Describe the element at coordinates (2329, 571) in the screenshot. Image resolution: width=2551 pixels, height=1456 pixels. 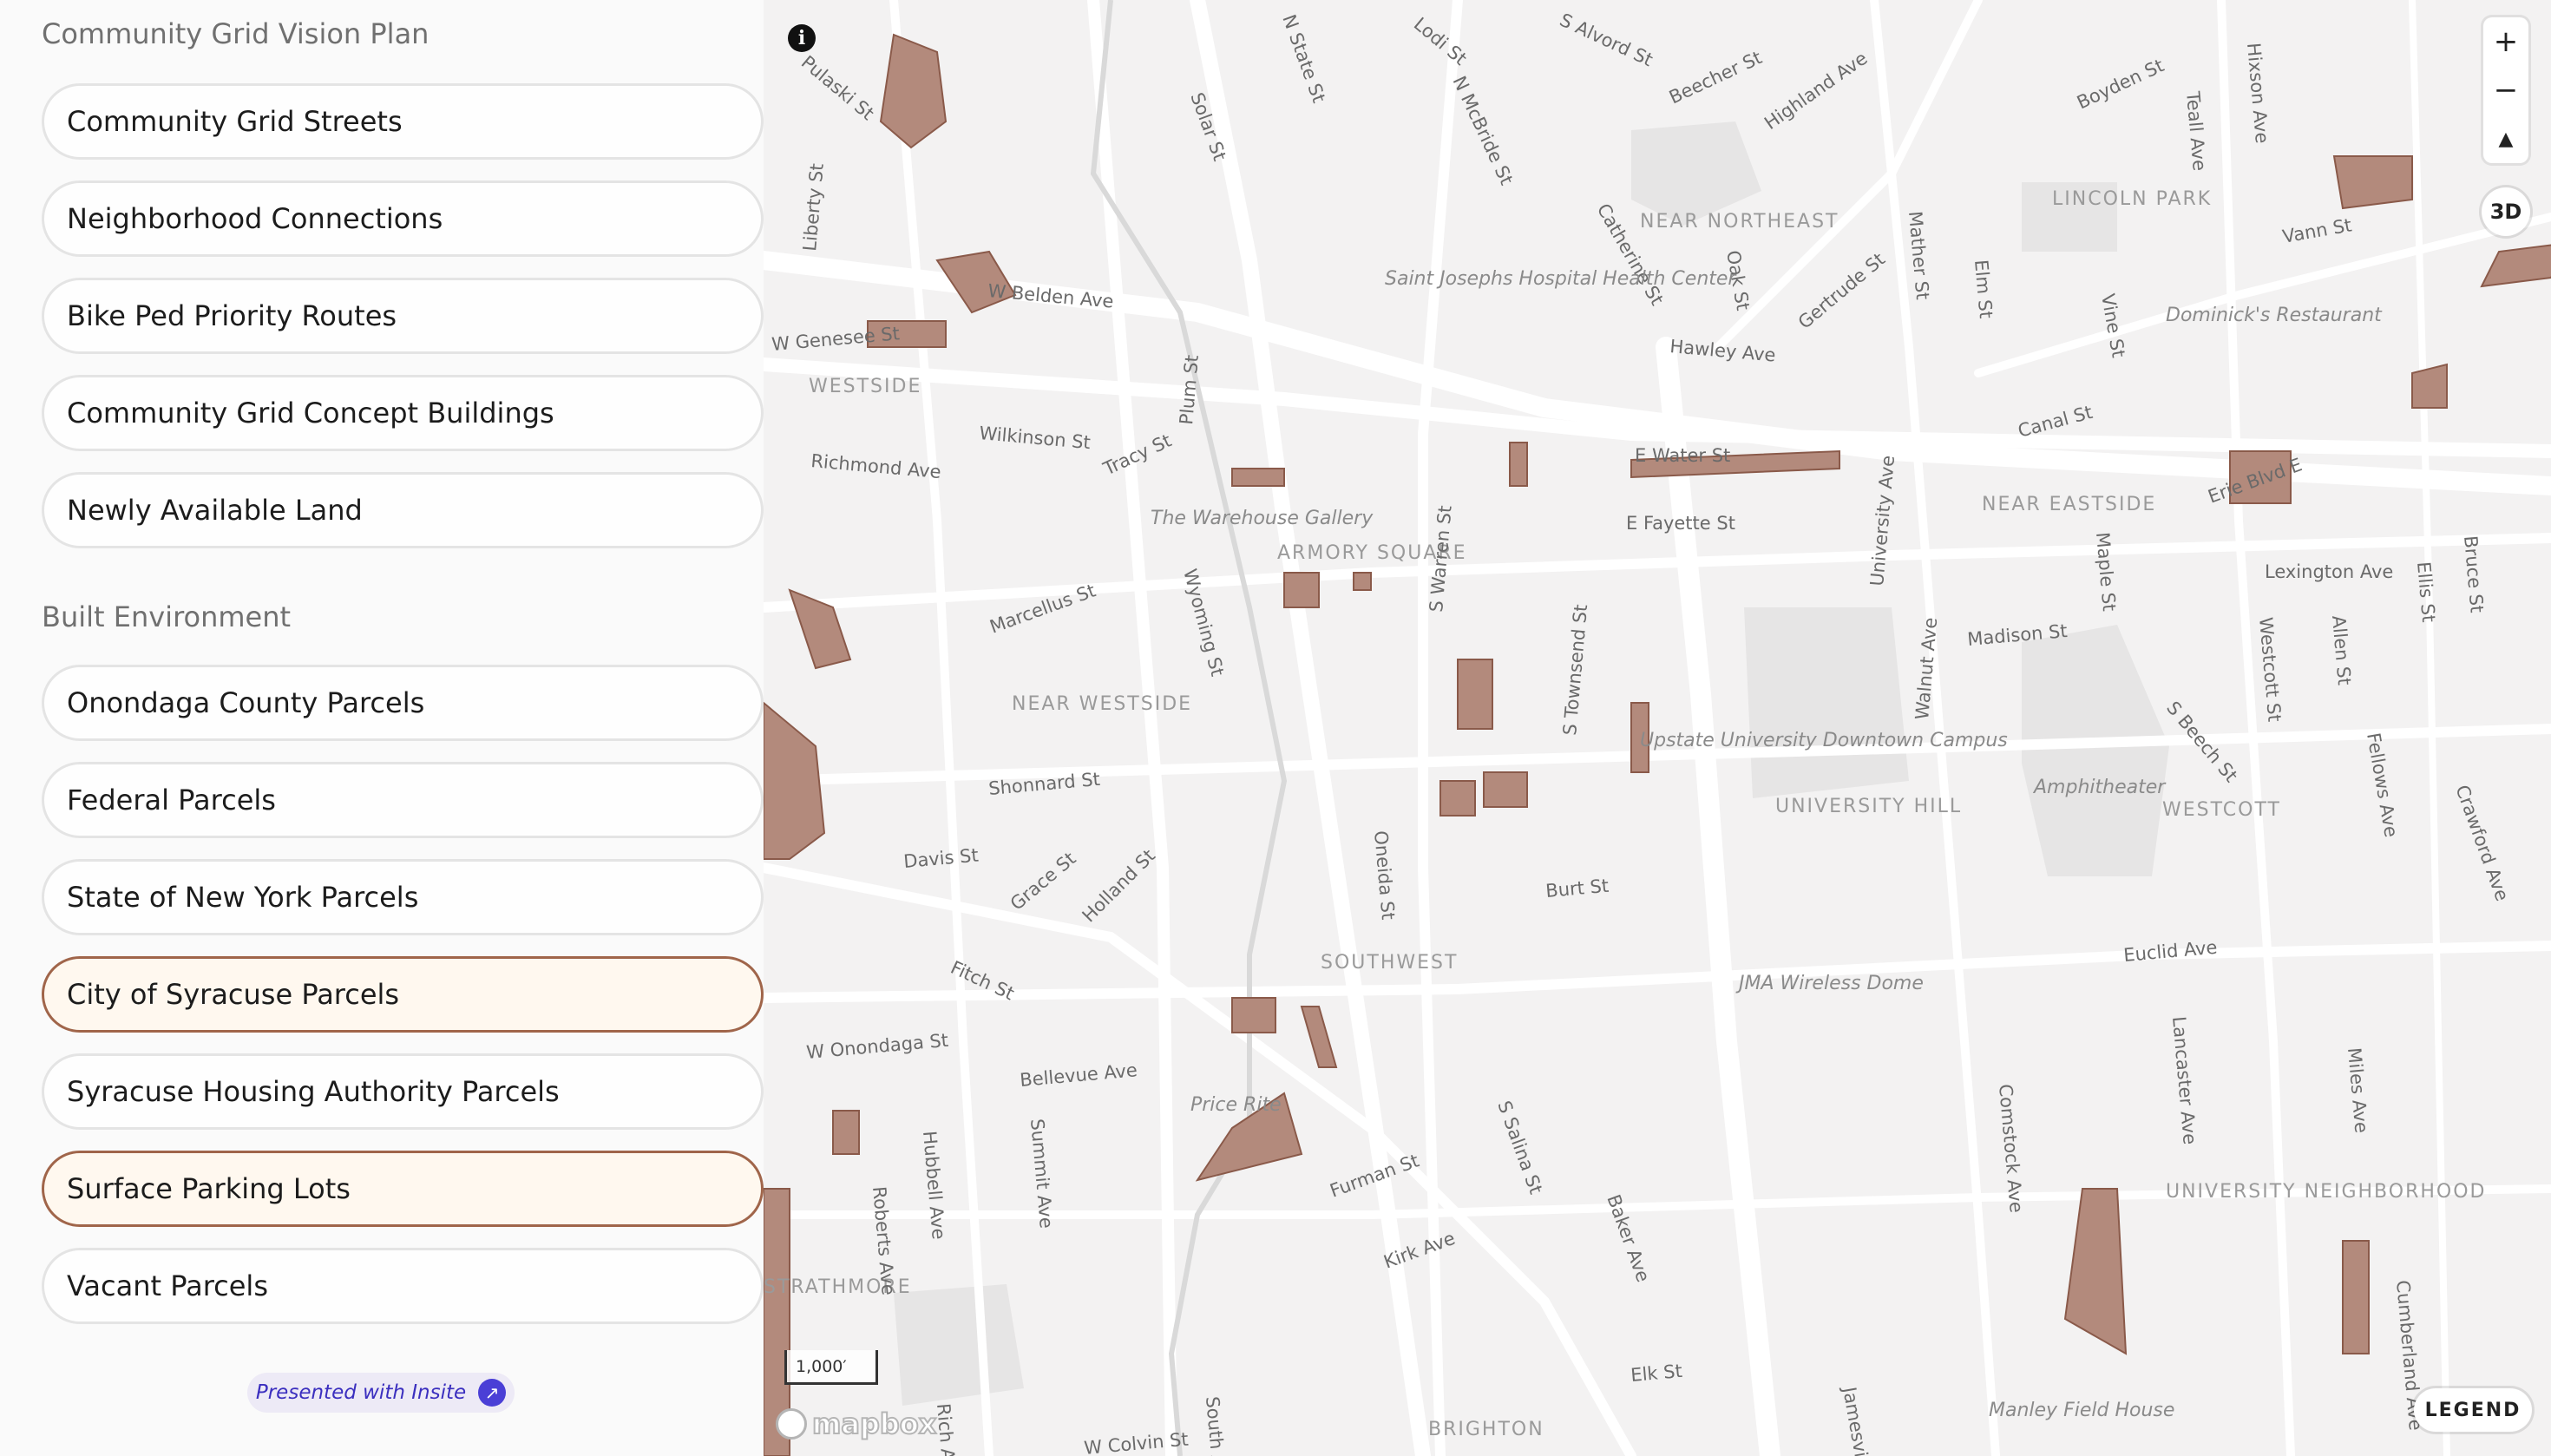
I see `svg-text: Lexington Ave` at that location.